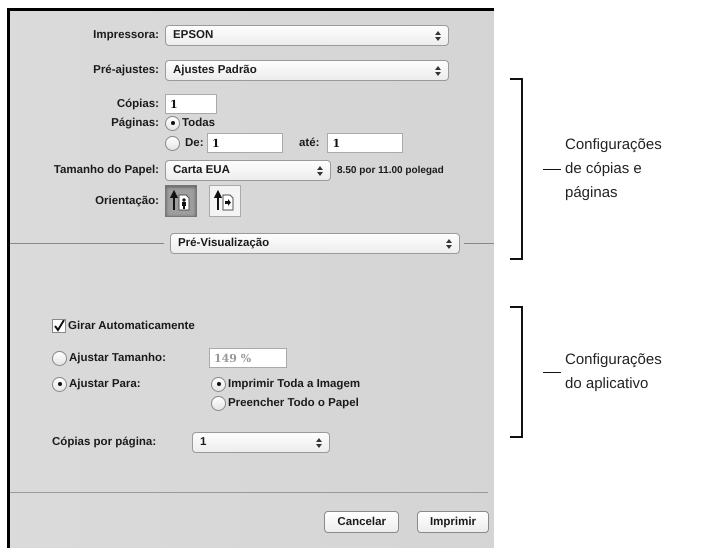 This screenshot has height=548, width=710. I want to click on section-dropdown: Pré-Visualização, so click(315, 243).